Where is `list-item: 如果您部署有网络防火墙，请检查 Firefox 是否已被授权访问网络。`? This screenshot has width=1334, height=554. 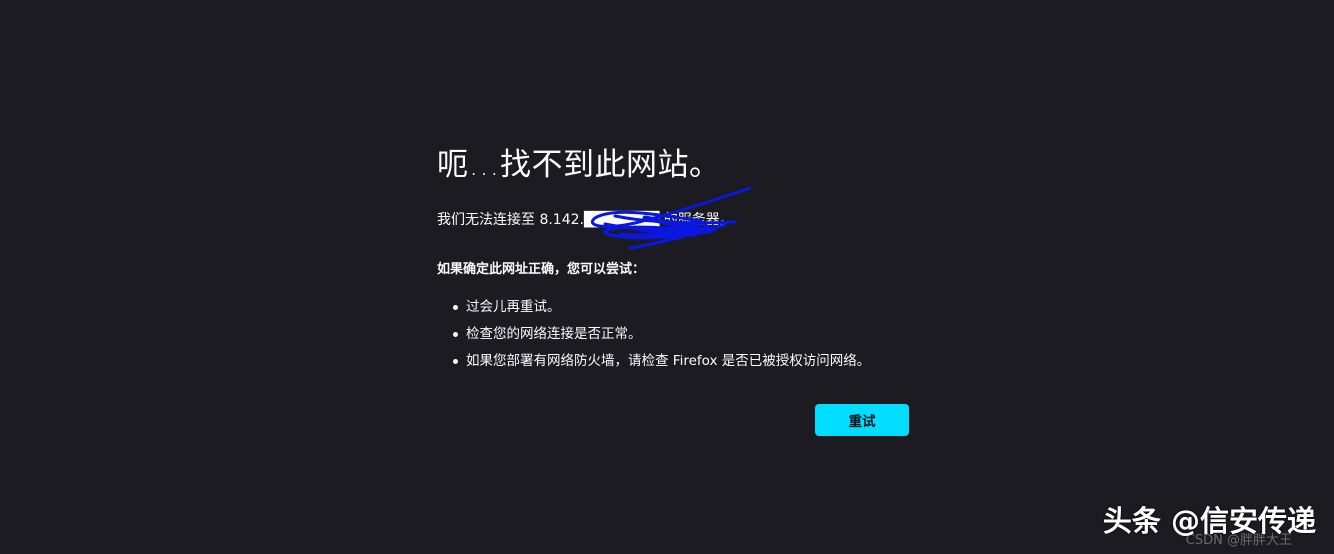
list-item: 如果您部署有网络防火墙，请检查 Firefox 是否已被授权访问网络。 is located at coordinates (653, 361).